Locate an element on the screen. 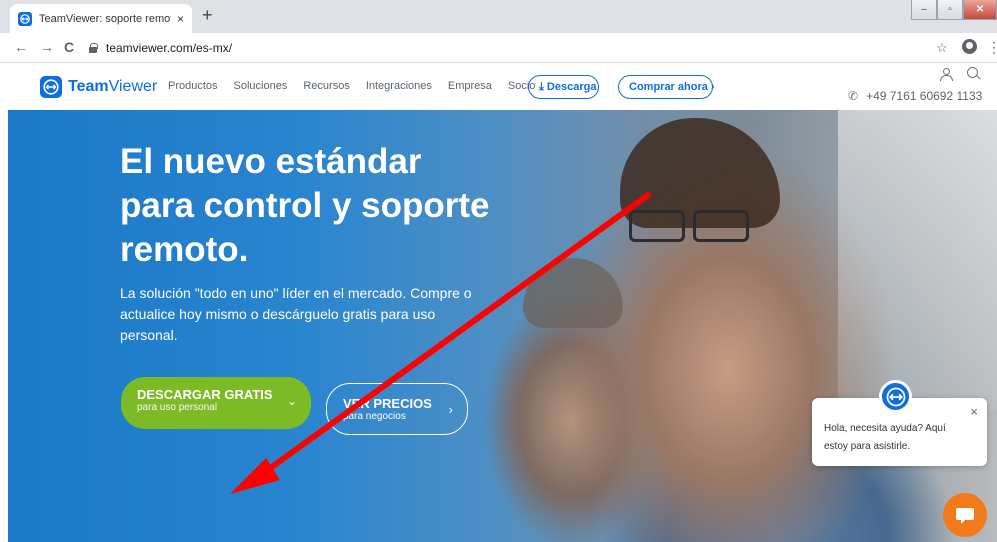  download-free-button: DESCARGAR GRATIS para uso personal ⌄ is located at coordinates (216, 403).